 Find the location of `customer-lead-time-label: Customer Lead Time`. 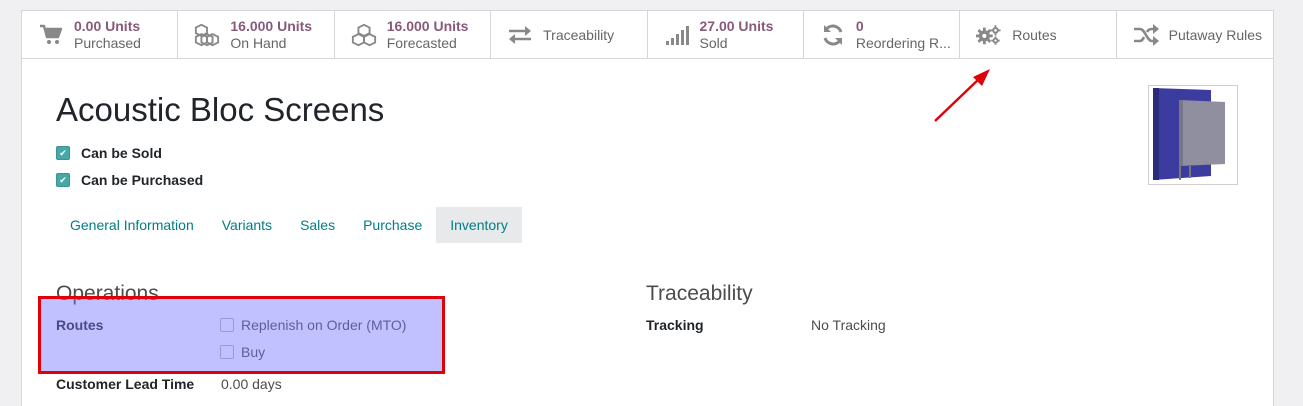

customer-lead-time-label: Customer Lead Time is located at coordinates (125, 384).